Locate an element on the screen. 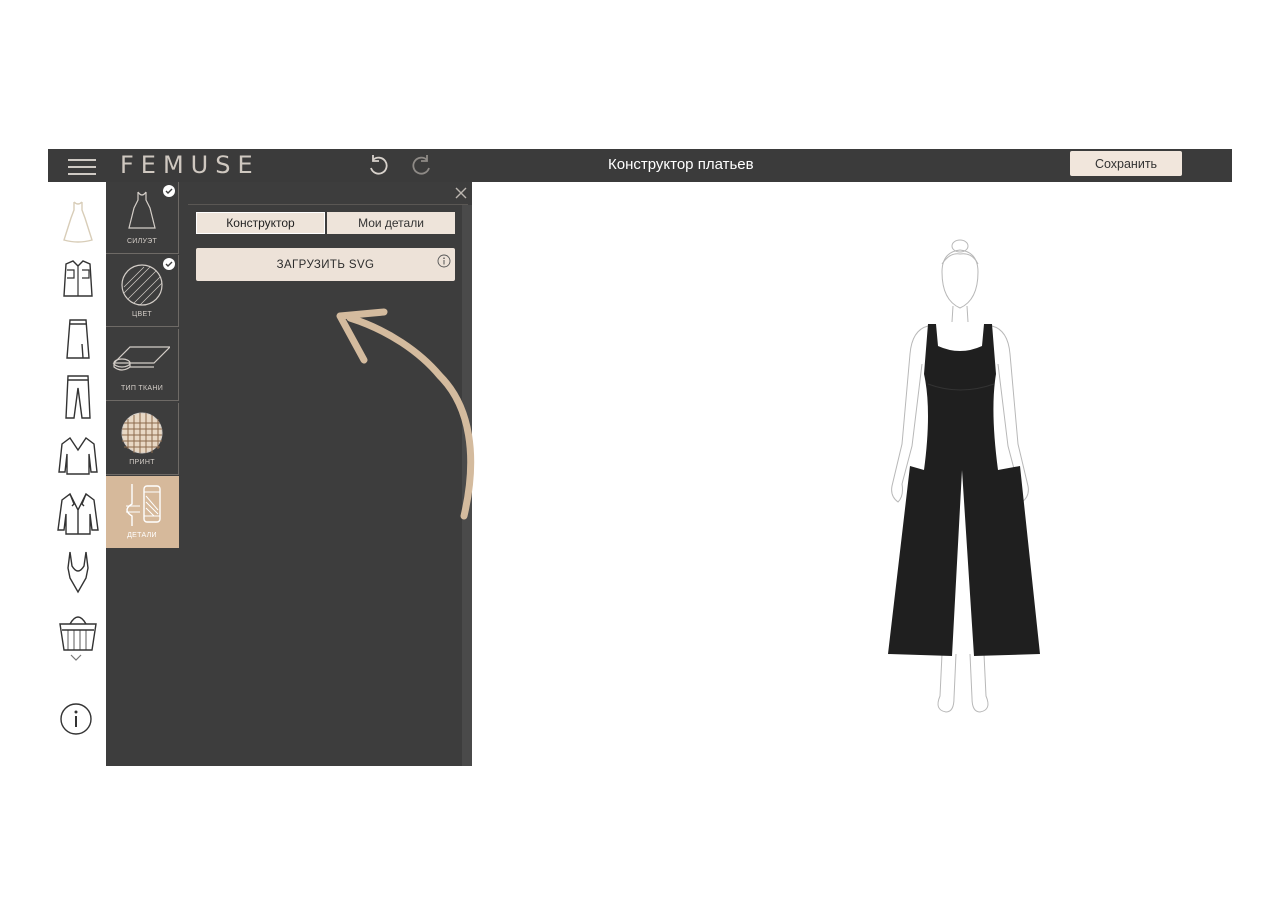 The image size is (1280, 914). jacket-icon is located at coordinates (78, 515).